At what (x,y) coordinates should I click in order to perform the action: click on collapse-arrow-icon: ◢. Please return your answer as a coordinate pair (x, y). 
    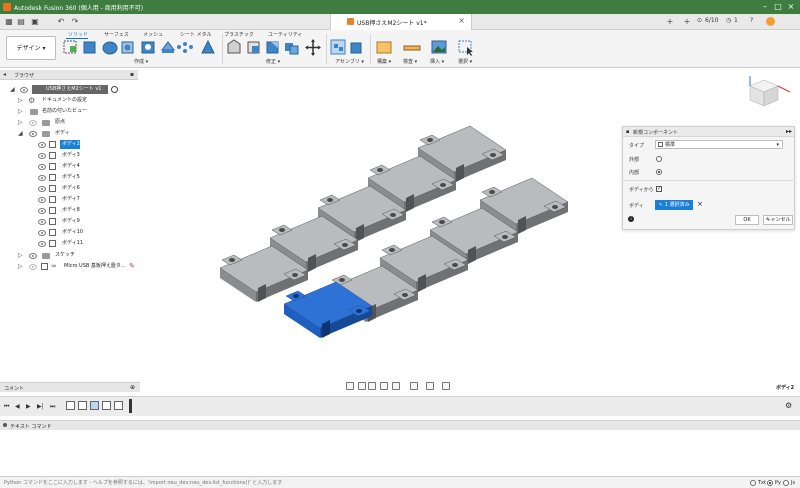
    Looking at the image, I should click on (12, 89).